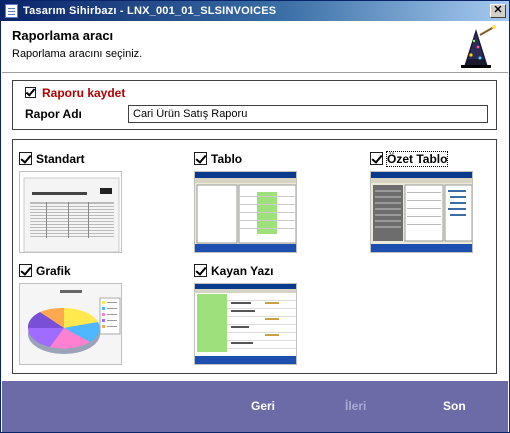  Describe the element at coordinates (53, 114) in the screenshot. I see `report-name-label: Rapor Adı` at that location.